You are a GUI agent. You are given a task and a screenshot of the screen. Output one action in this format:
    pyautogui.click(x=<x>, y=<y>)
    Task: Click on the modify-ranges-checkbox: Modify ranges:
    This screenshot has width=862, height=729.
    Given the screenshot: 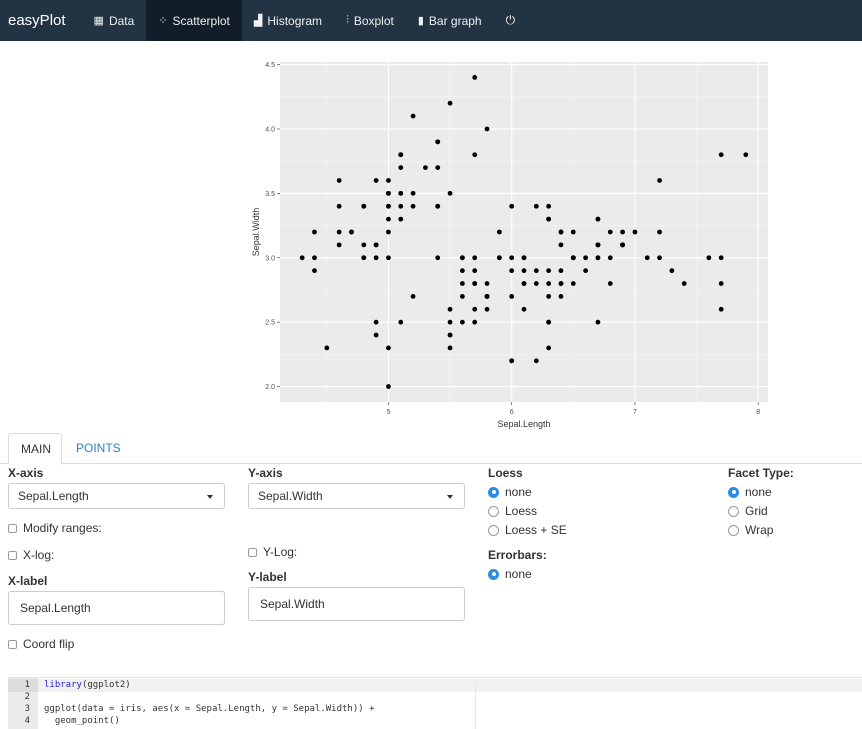 What is the action you would take?
    pyautogui.click(x=55, y=528)
    